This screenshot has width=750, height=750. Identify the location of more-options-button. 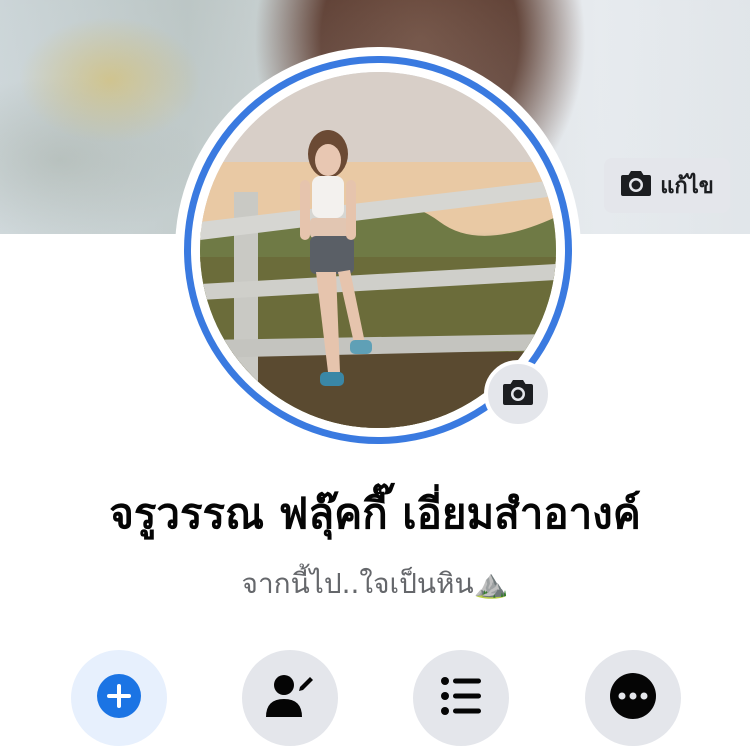
(633, 698).